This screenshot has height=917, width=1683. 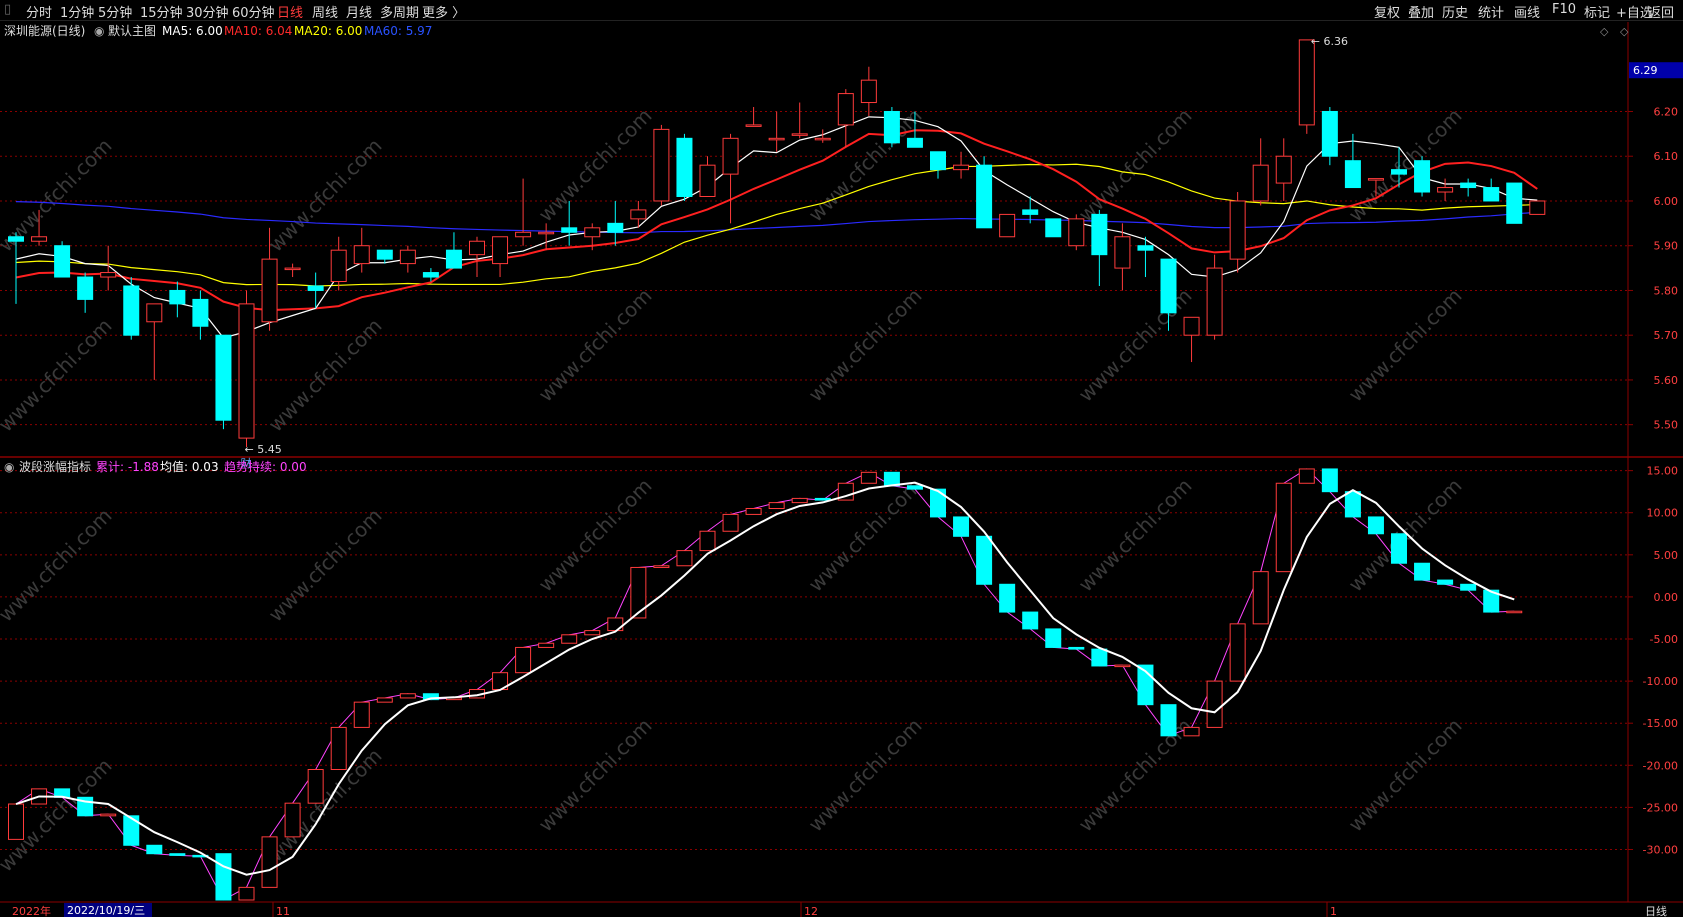 I want to click on main-tick-label: 5.60, so click(x=1666, y=380).